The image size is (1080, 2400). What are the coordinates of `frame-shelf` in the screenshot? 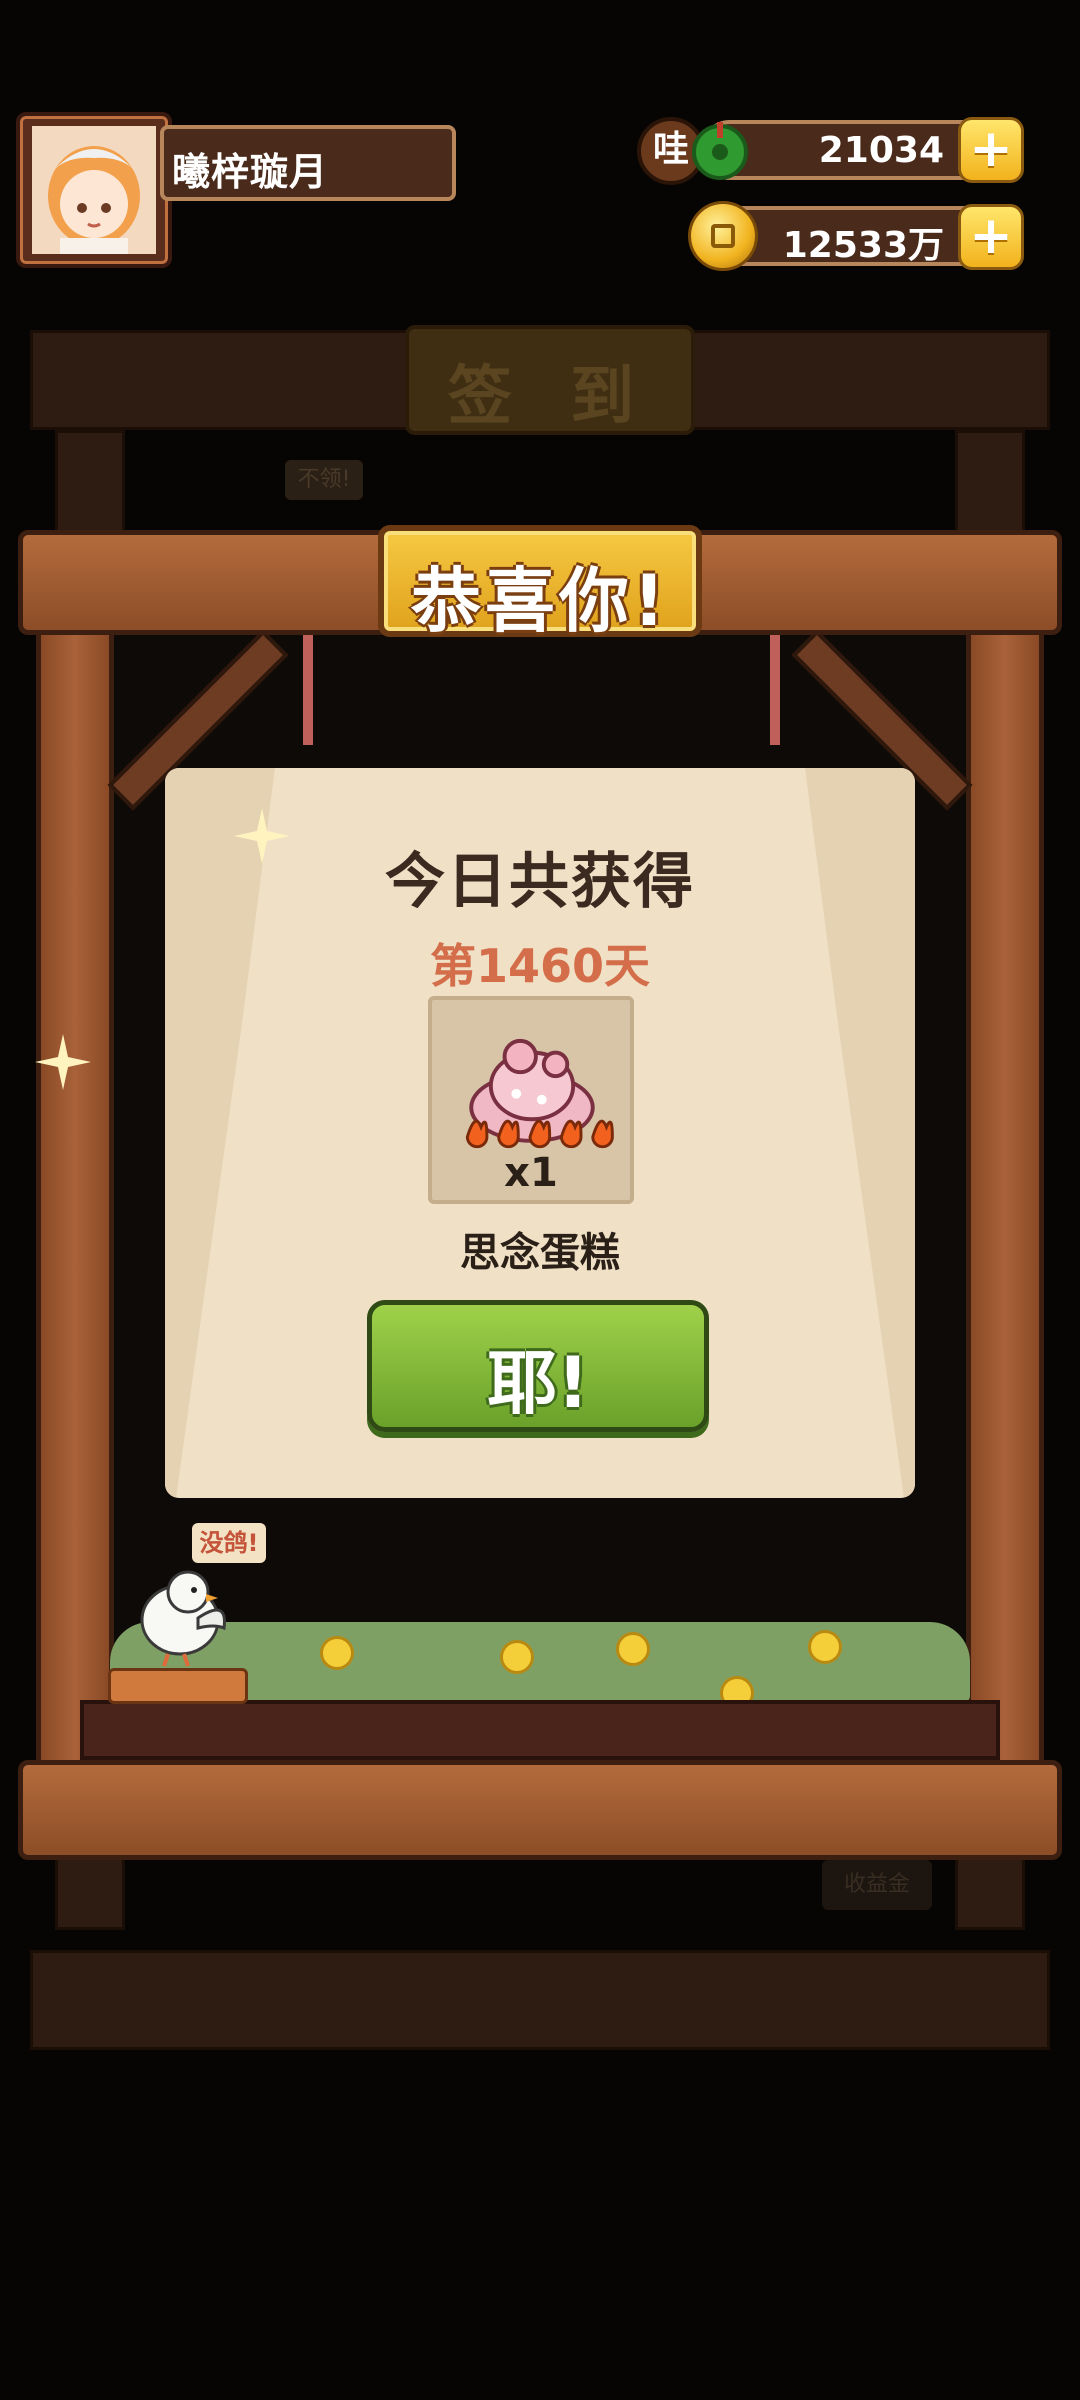 It's located at (540, 1730).